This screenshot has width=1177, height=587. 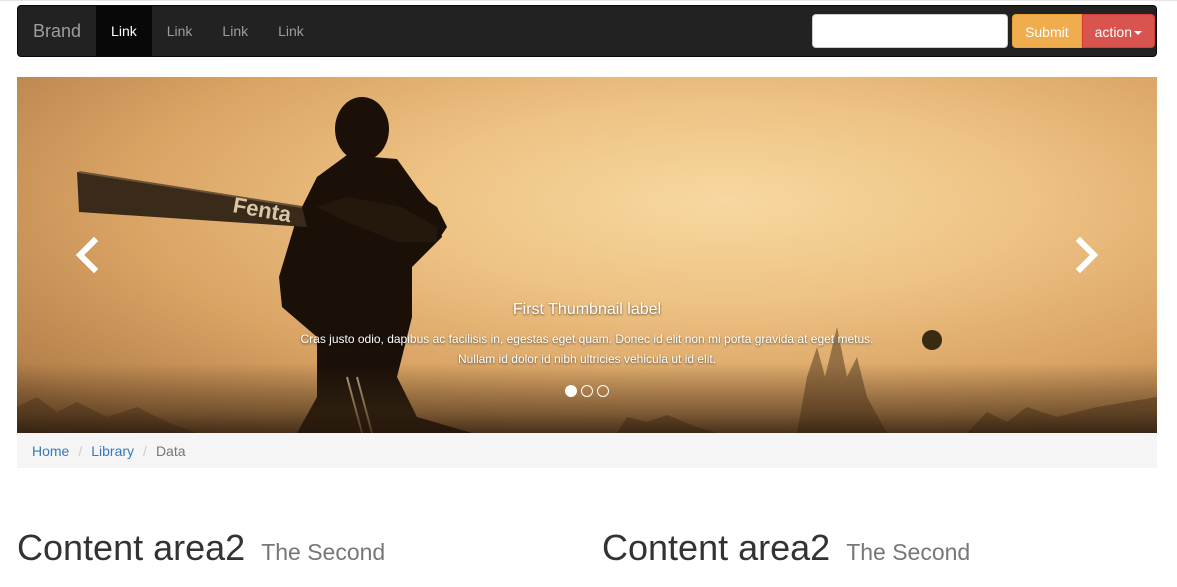 I want to click on chevron-right-icon, so click(x=1087, y=255).